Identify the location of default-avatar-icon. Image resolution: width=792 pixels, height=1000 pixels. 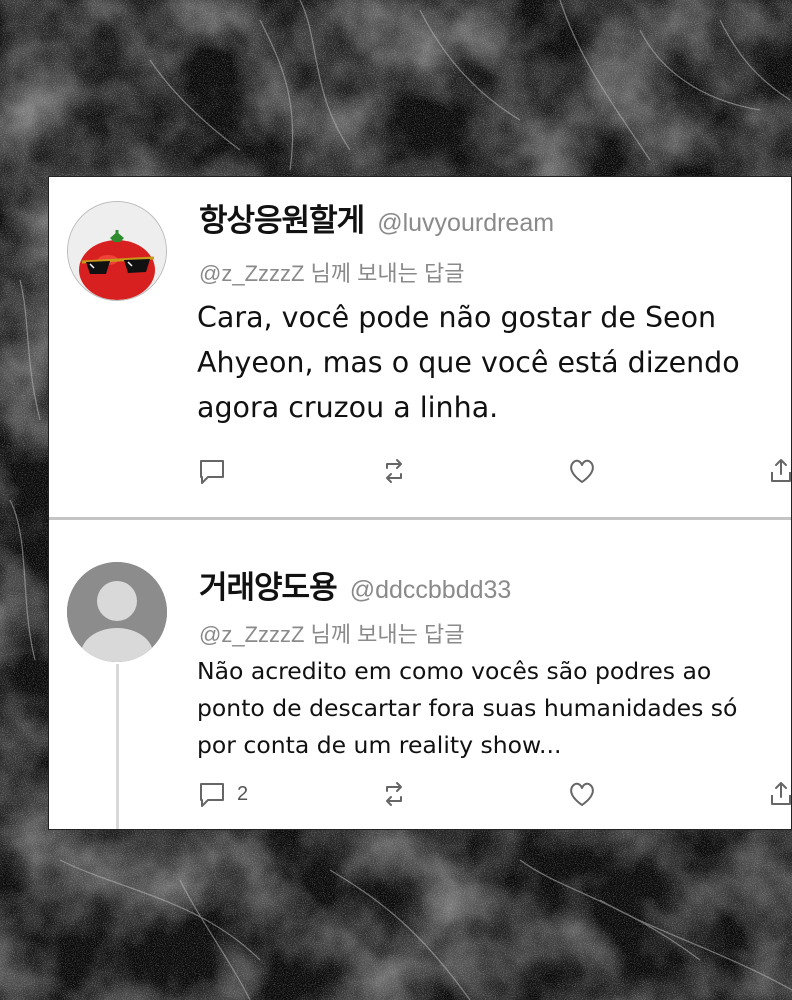
(117, 612).